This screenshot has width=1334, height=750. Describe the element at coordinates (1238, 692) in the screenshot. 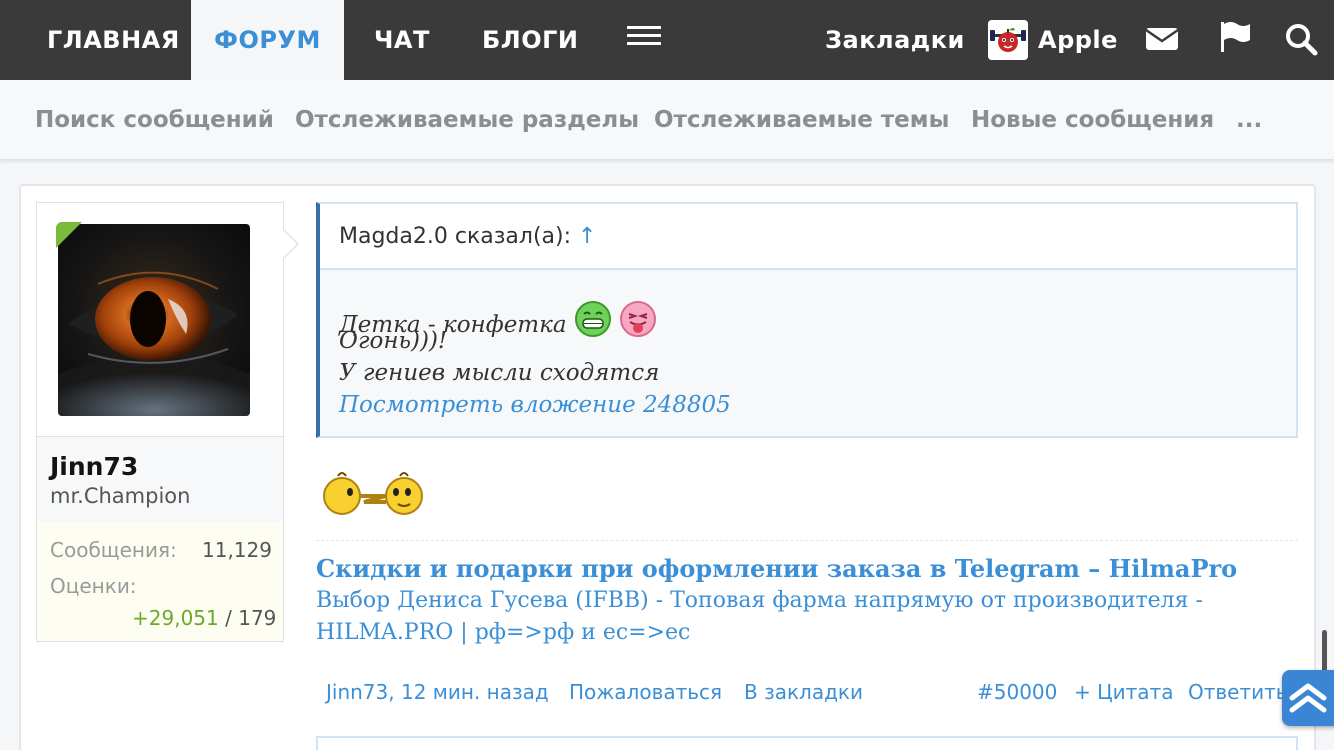

I see `reply-button: Ответить` at that location.